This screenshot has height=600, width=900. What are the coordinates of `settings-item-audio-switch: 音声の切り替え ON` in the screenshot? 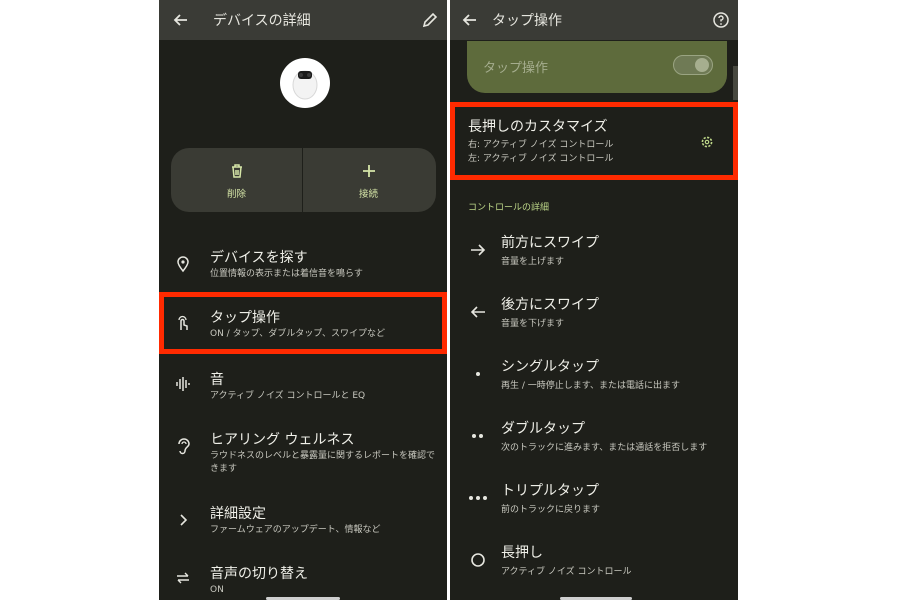 It's located at (303, 578).